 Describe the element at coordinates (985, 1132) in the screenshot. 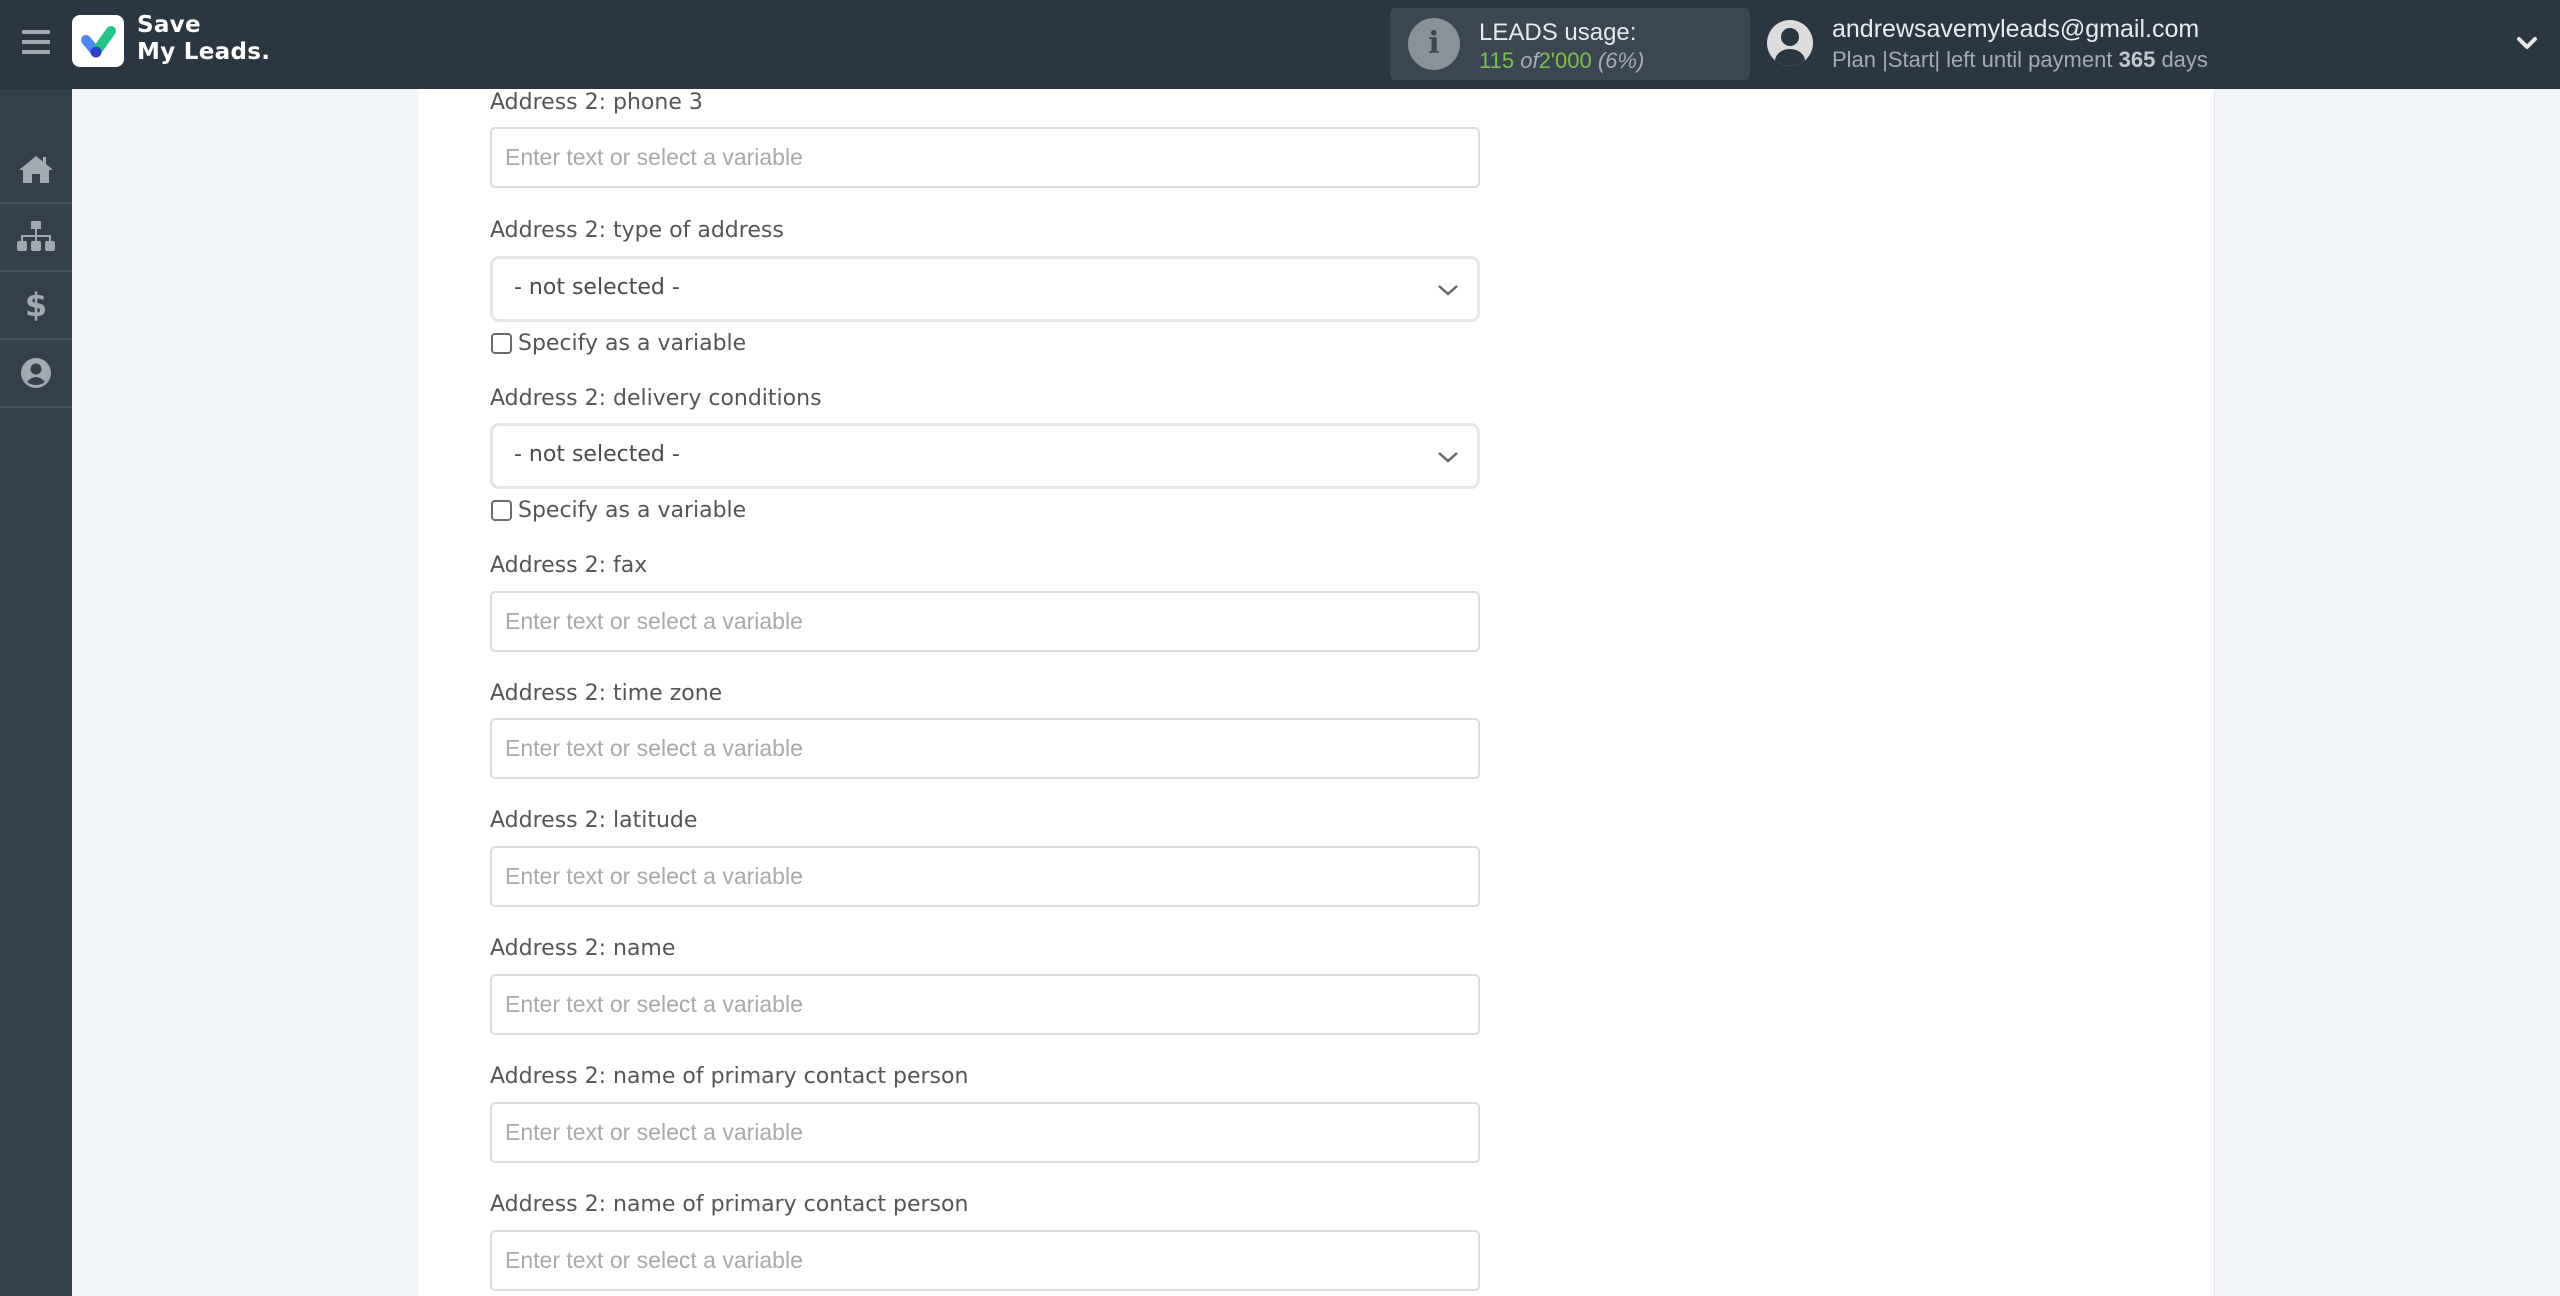

I see `primary-contact-input` at that location.